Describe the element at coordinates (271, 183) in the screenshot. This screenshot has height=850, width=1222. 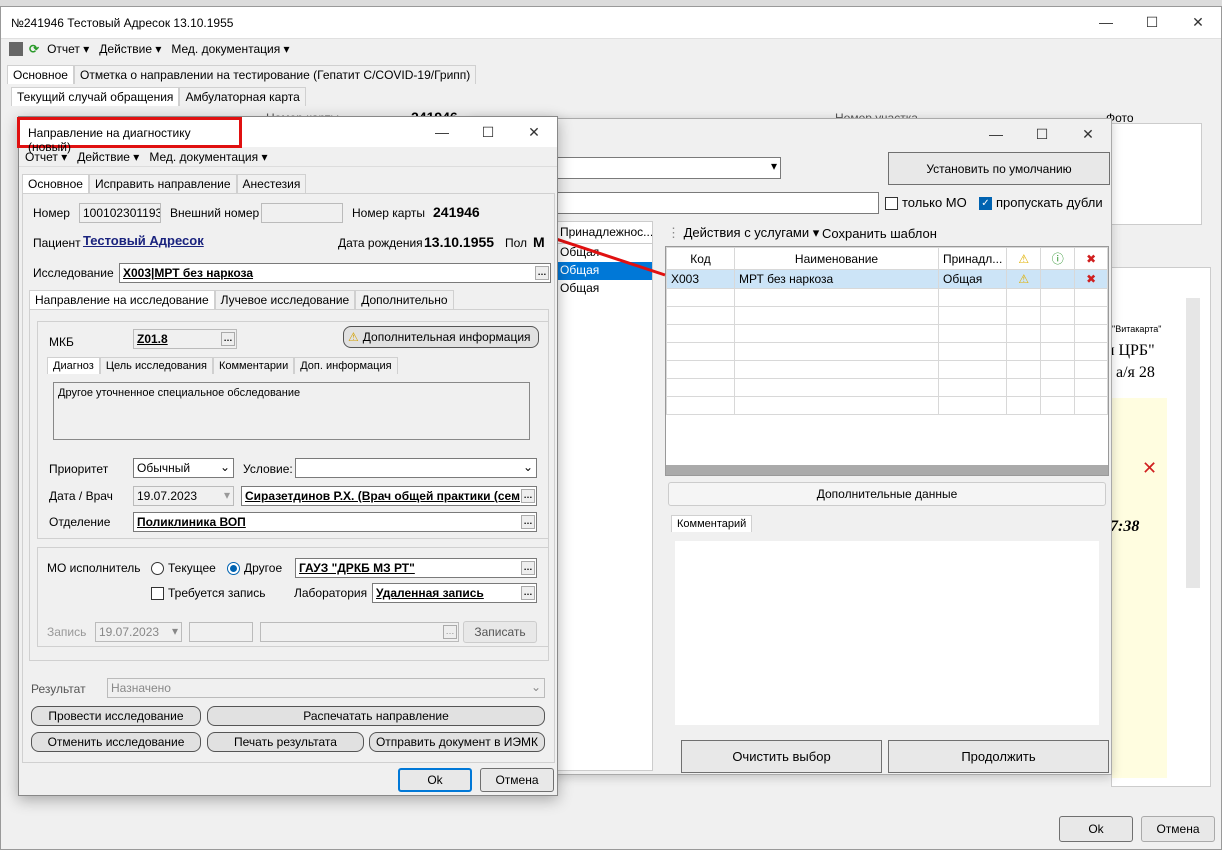
I see `tab-anesthesia: Анестезия` at that location.